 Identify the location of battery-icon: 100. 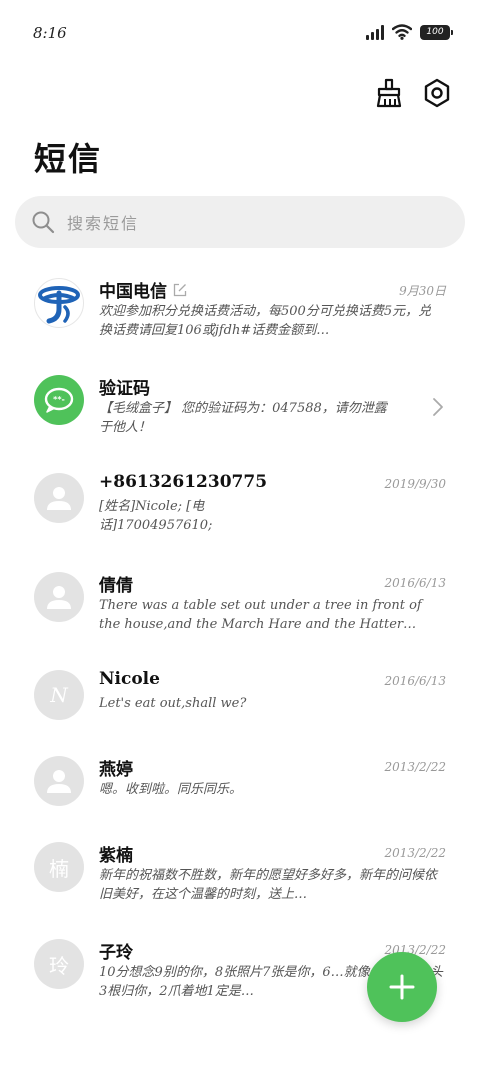
(436, 32).